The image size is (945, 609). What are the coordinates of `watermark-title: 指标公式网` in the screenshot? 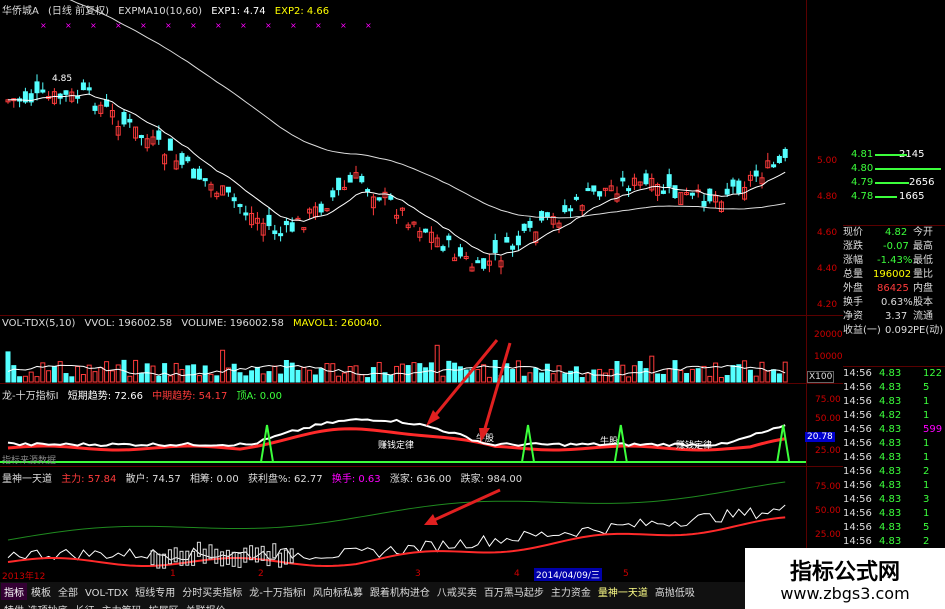 It's located at (844, 572).